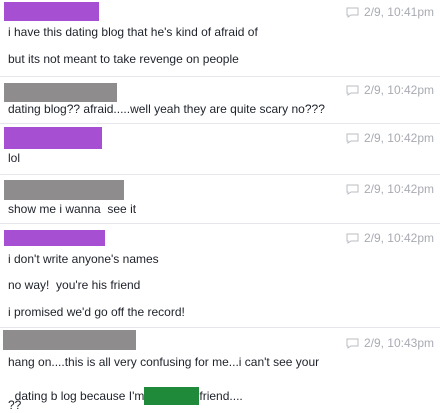 This screenshot has width=440, height=413. What do you see at coordinates (79, 396) in the screenshot?
I see `message-text: dating b log because I'm` at bounding box center [79, 396].